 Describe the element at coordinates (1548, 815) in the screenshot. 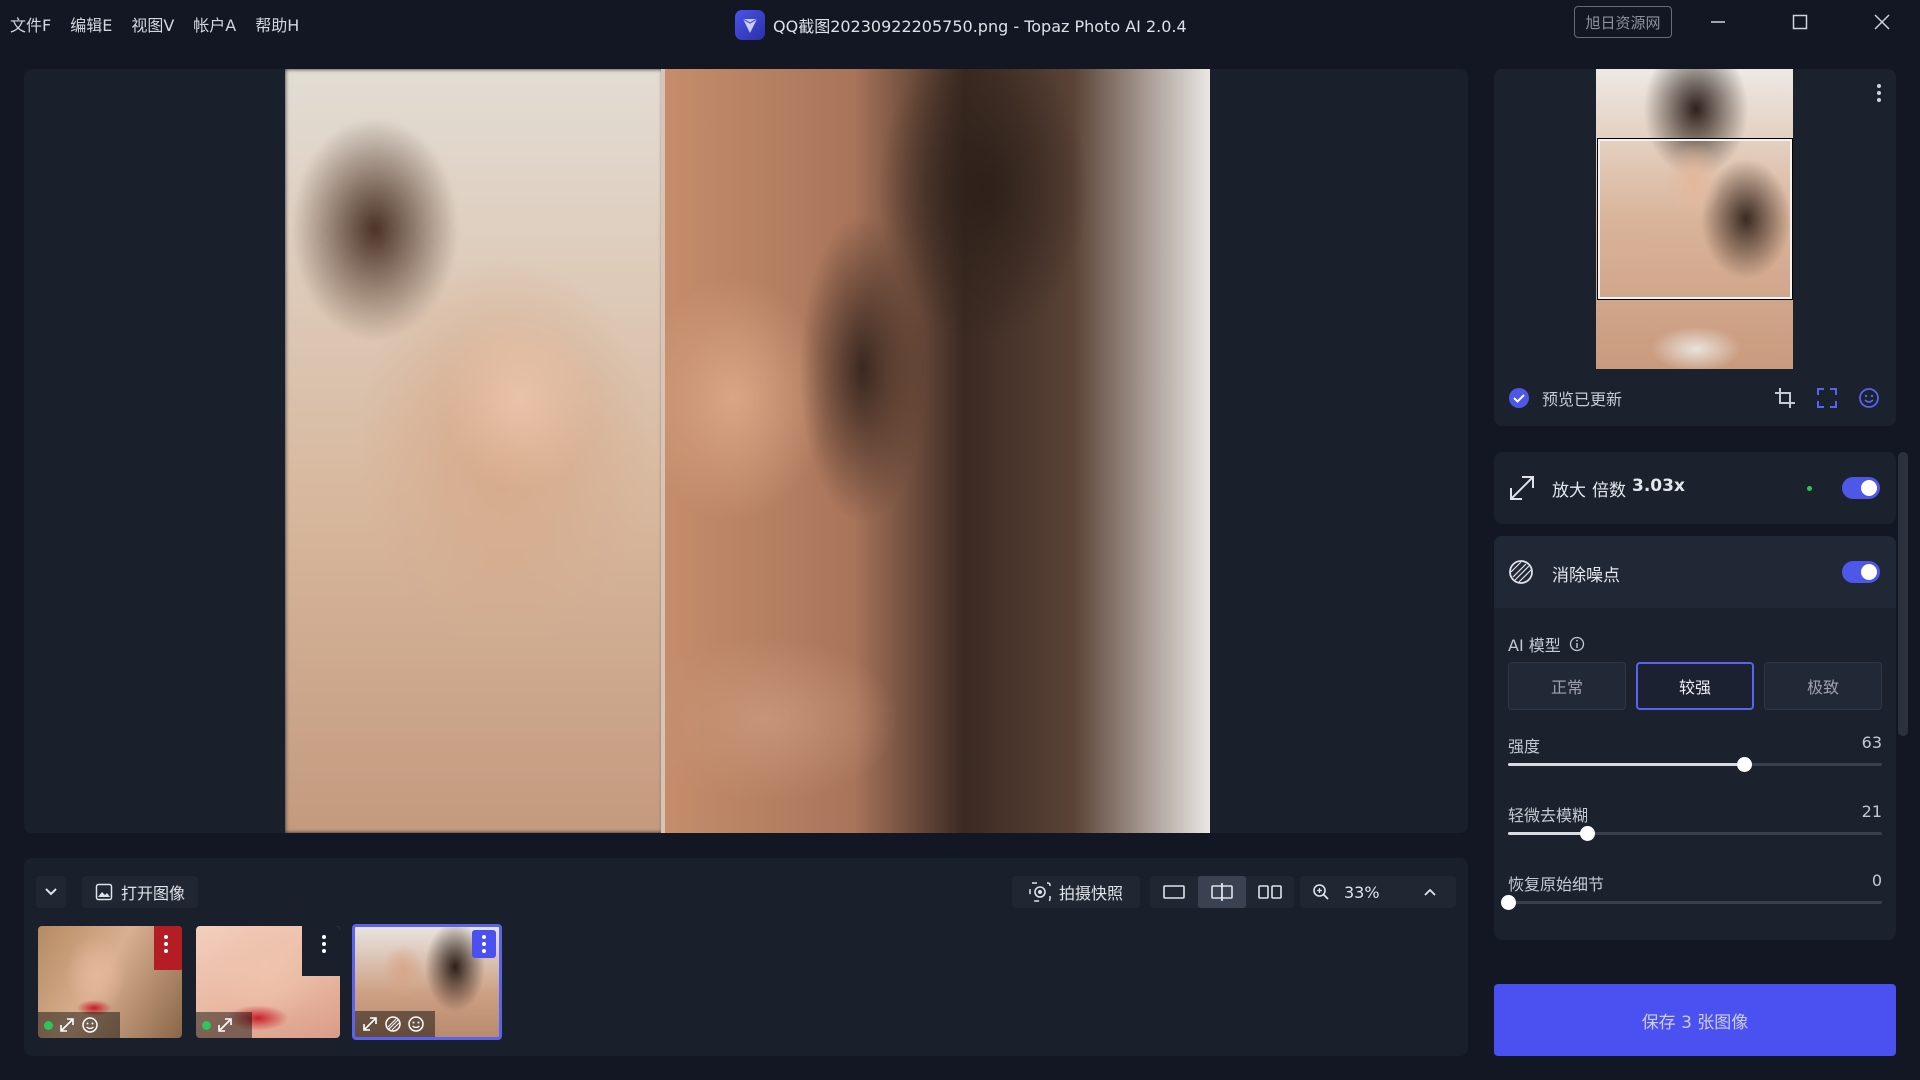

I see `deblur-label: 轻微去模糊` at that location.